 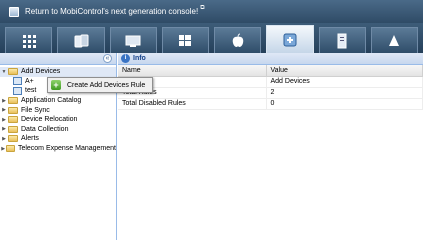 What do you see at coordinates (56, 85) in the screenshot?
I see `add-icon: +` at bounding box center [56, 85].